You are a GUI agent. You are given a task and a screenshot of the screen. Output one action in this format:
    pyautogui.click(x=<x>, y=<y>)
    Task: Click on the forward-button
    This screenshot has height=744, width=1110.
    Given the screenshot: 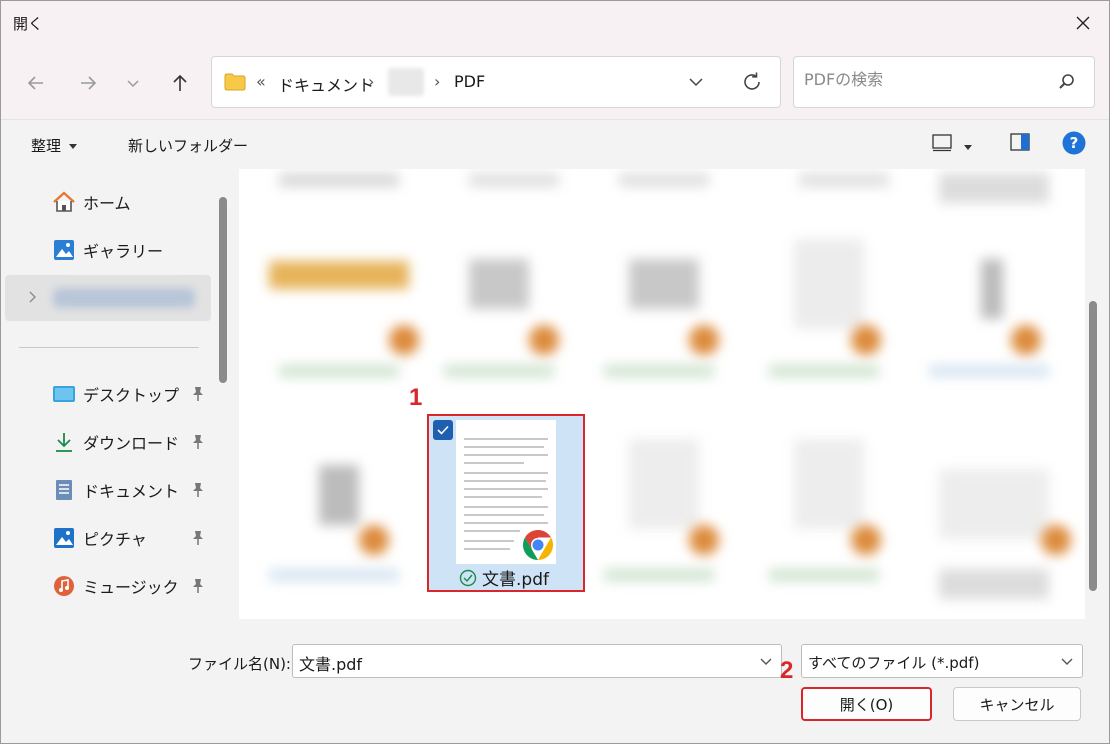 What is the action you would take?
    pyautogui.click(x=88, y=83)
    